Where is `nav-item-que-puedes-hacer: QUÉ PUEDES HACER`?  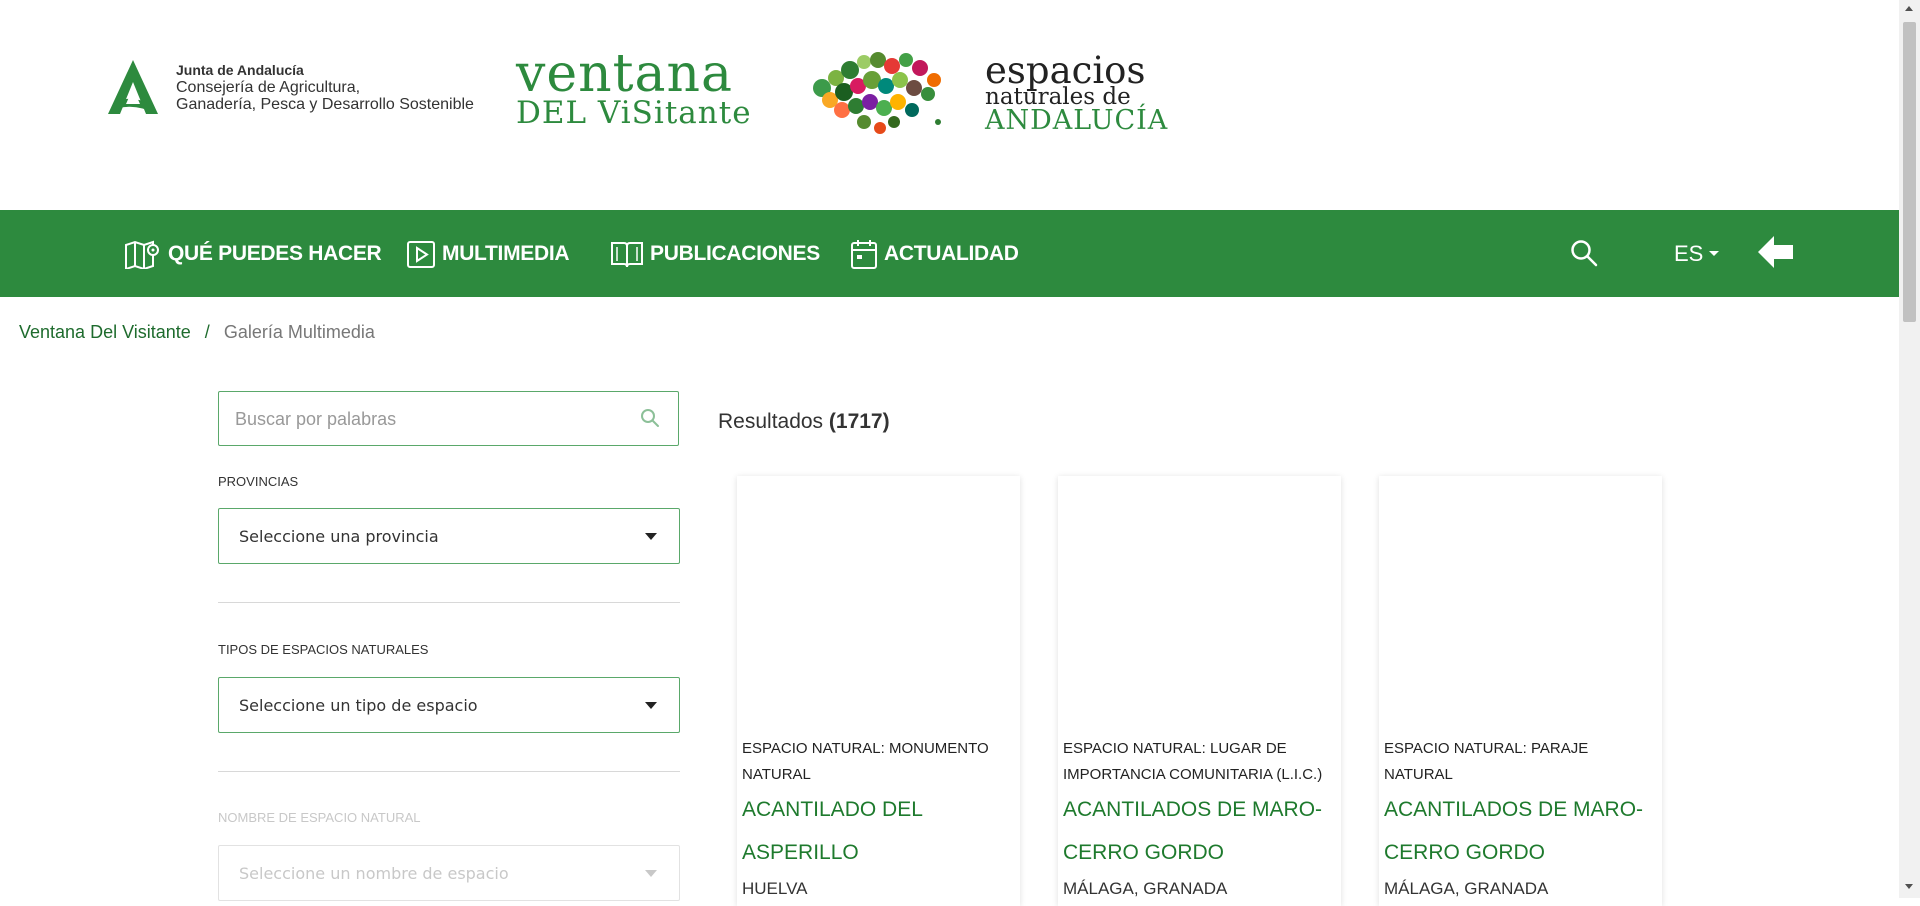
nav-item-que-puedes-hacer: QUÉ PUEDES HACER is located at coordinates (253, 253).